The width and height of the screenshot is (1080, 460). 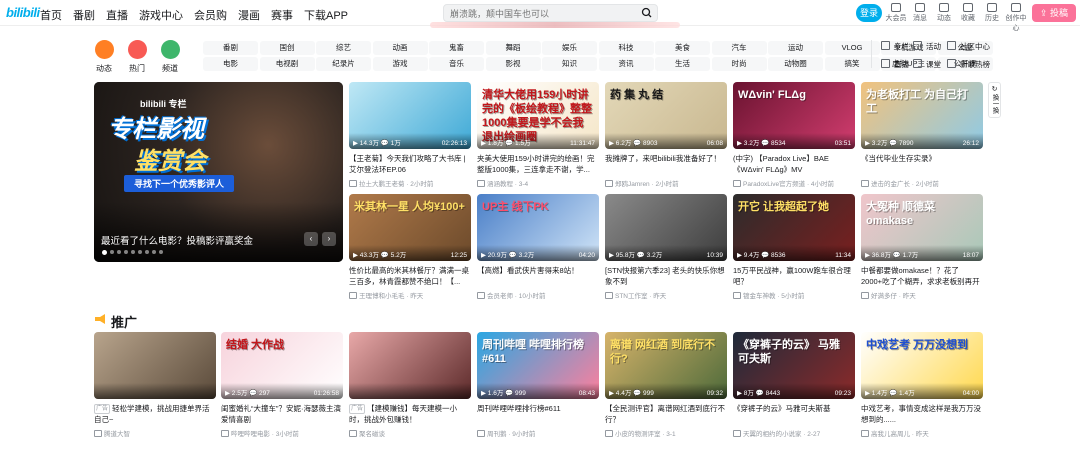 What do you see at coordinates (282, 15) in the screenshot?
I see `nav-esports: 赛事` at bounding box center [282, 15].